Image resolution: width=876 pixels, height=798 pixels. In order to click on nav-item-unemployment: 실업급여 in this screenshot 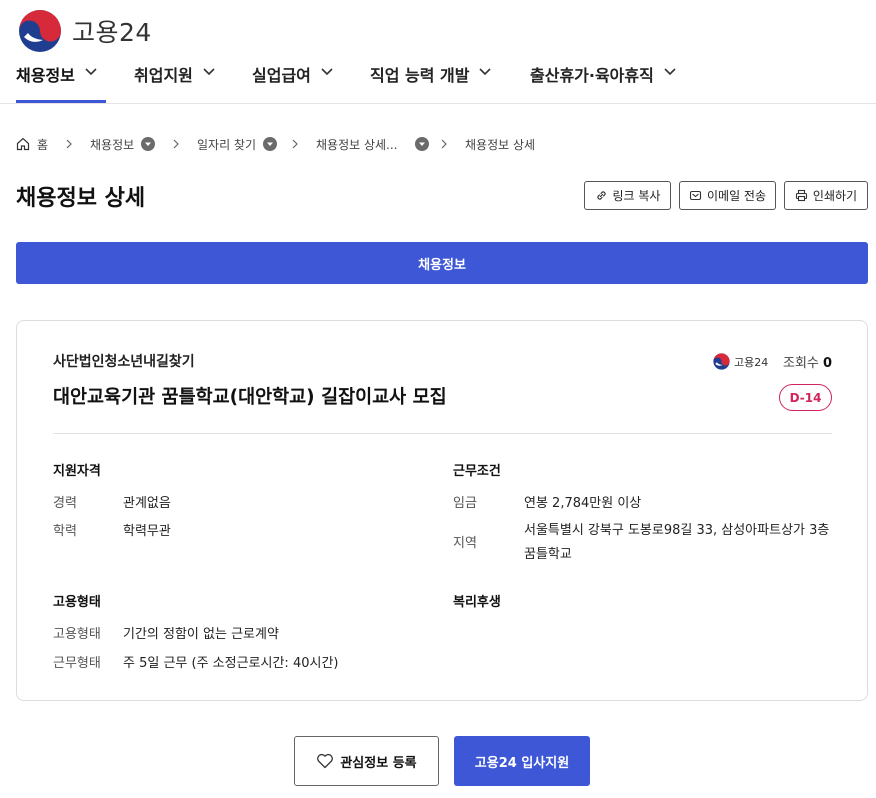, I will do `click(293, 83)`.